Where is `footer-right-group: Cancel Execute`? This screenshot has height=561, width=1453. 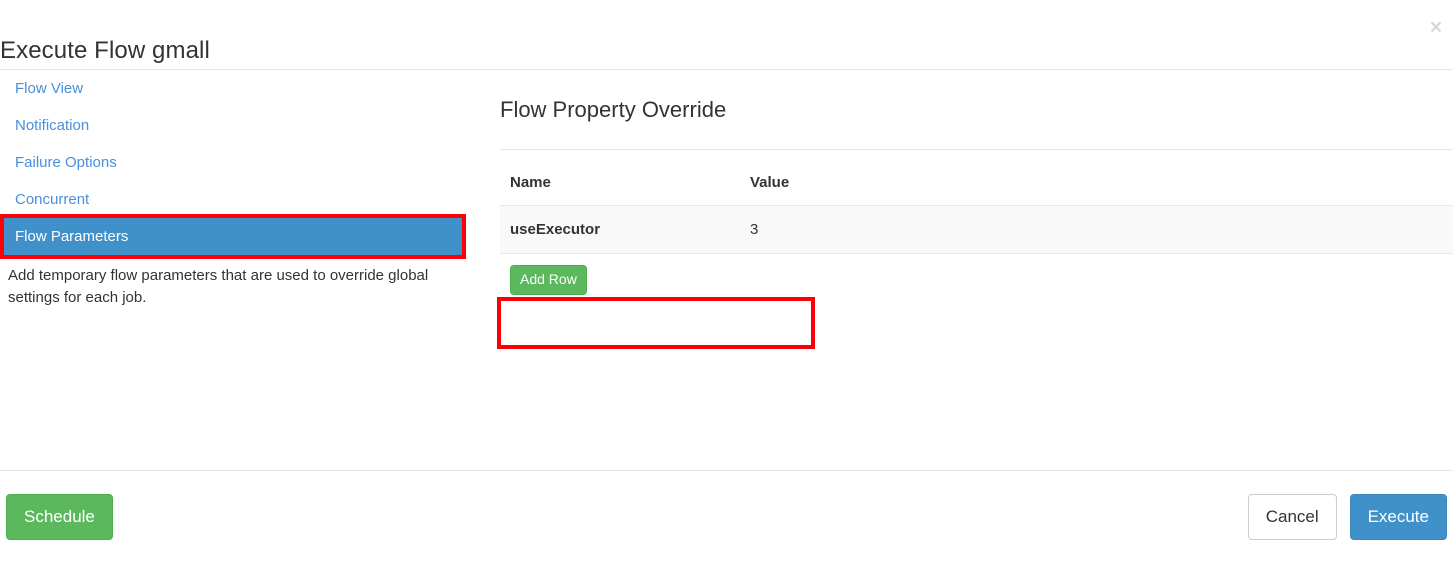
footer-right-group: Cancel Execute is located at coordinates (1343, 517).